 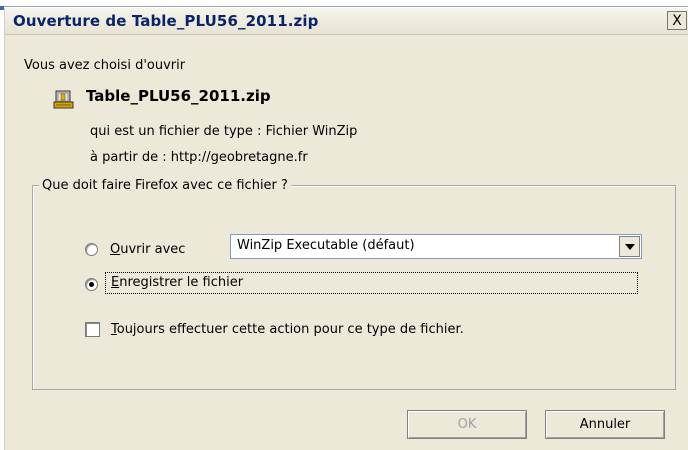 I want to click on dialog-title: Ouverture de Table_PLU56_2011.zip, so click(x=166, y=21).